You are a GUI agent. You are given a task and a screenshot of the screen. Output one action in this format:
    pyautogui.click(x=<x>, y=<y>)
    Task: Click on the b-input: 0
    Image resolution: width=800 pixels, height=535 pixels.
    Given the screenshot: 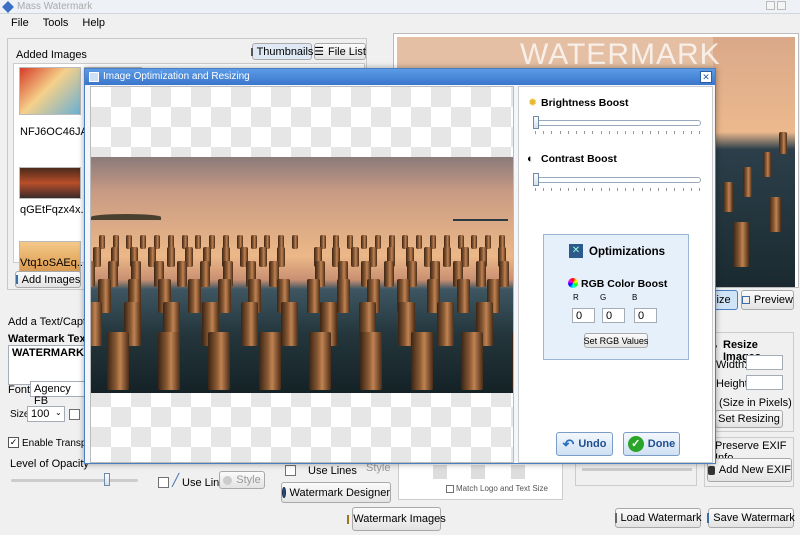 What is the action you would take?
    pyautogui.click(x=645, y=315)
    